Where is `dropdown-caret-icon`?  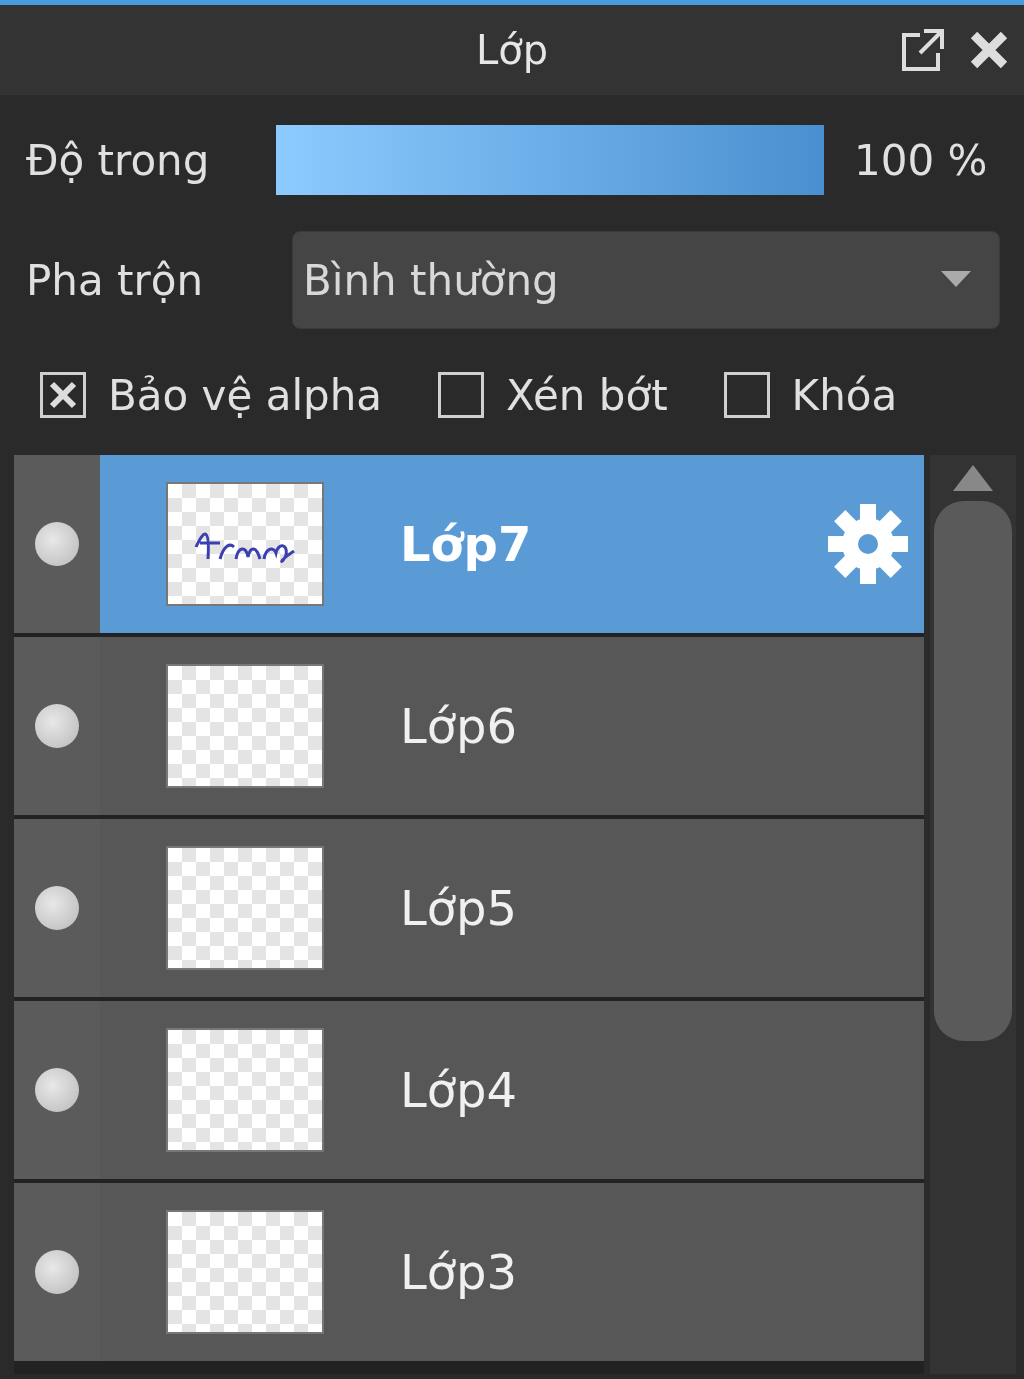
dropdown-caret-icon is located at coordinates (956, 280).